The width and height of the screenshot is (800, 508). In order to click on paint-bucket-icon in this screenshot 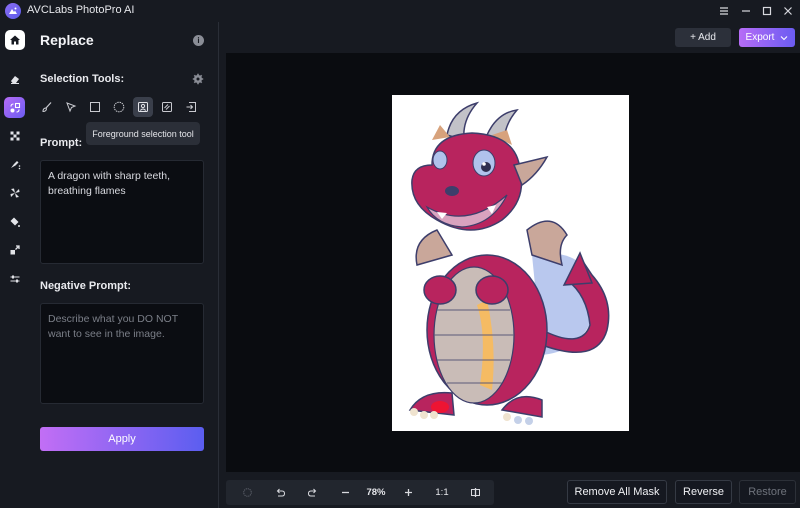, I will do `click(15, 222)`.